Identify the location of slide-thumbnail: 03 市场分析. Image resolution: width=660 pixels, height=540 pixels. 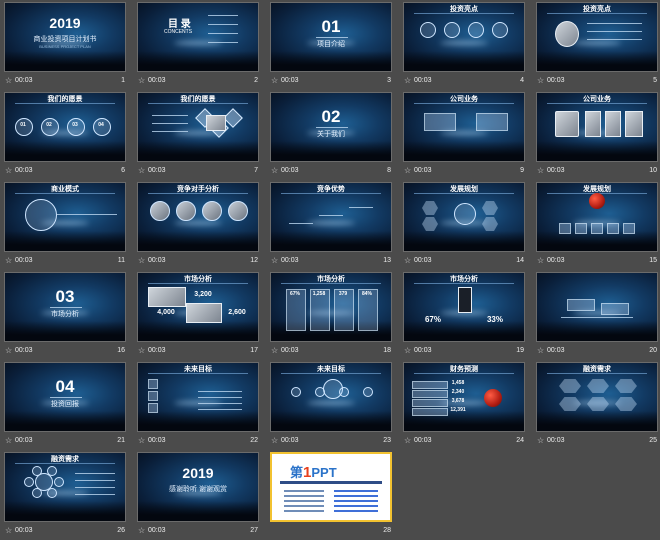
(65, 307).